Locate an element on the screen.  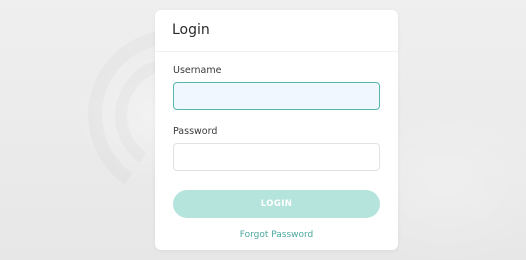
password-label: Password is located at coordinates (195, 131).